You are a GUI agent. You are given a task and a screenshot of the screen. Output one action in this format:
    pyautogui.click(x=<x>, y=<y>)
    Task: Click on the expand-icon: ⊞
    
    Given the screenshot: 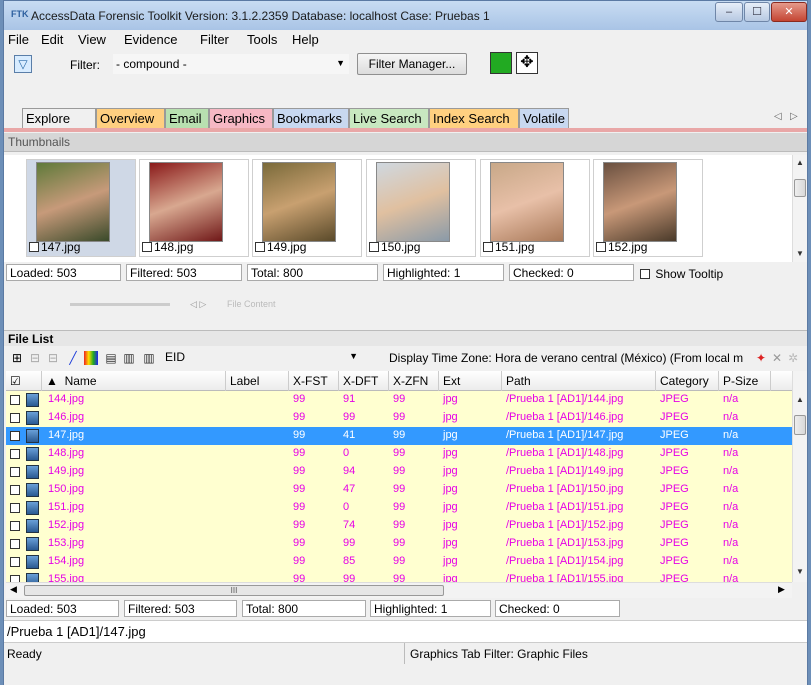 What is the action you would take?
    pyautogui.click(x=17, y=358)
    